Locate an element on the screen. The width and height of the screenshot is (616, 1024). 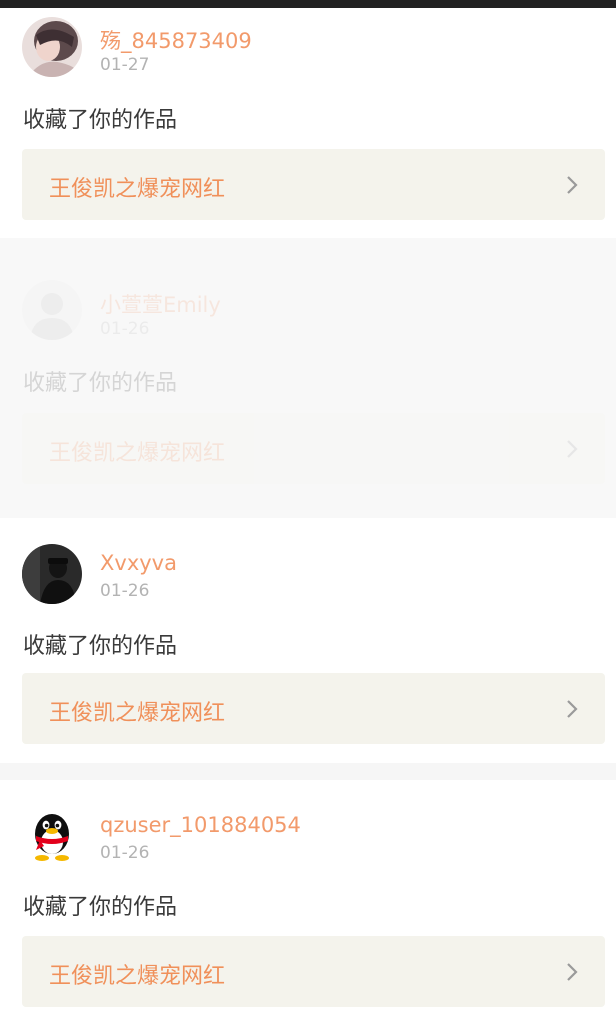
dark-photo-avatar is located at coordinates (52, 574).